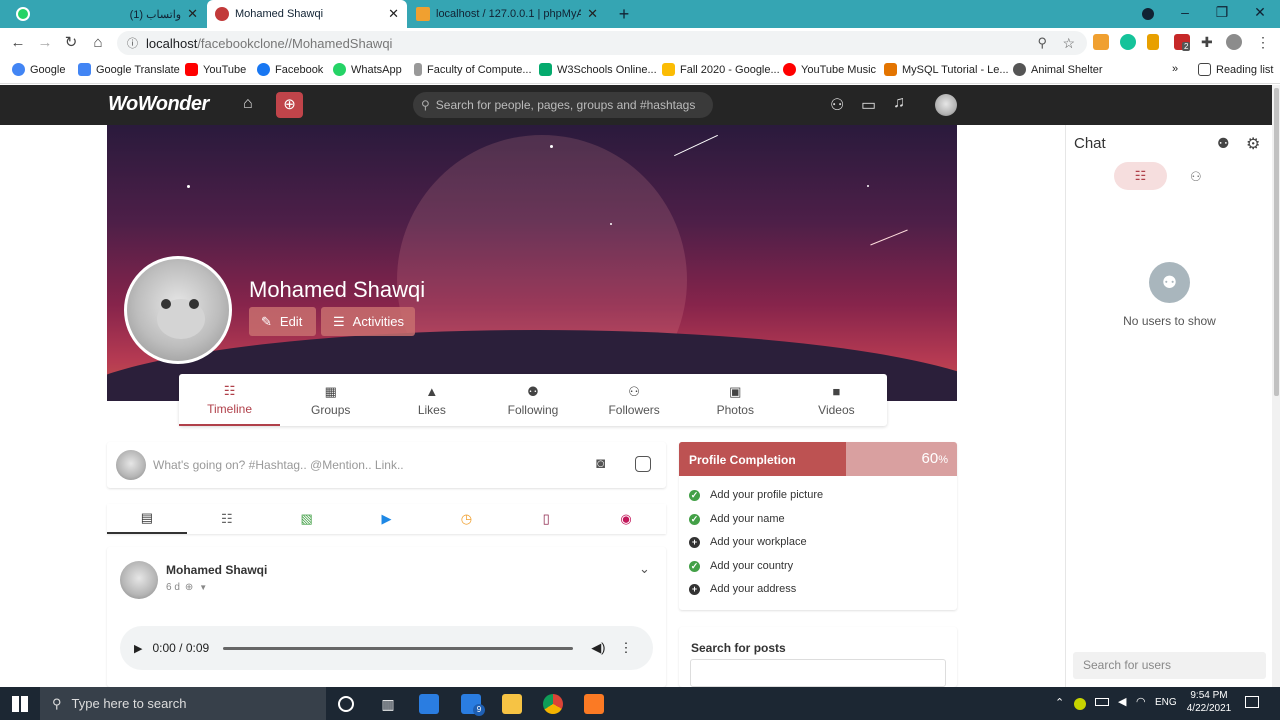 This screenshot has height=720, width=1280. What do you see at coordinates (1235, 69) in the screenshot?
I see `reading-list-button: Reading list` at bounding box center [1235, 69].